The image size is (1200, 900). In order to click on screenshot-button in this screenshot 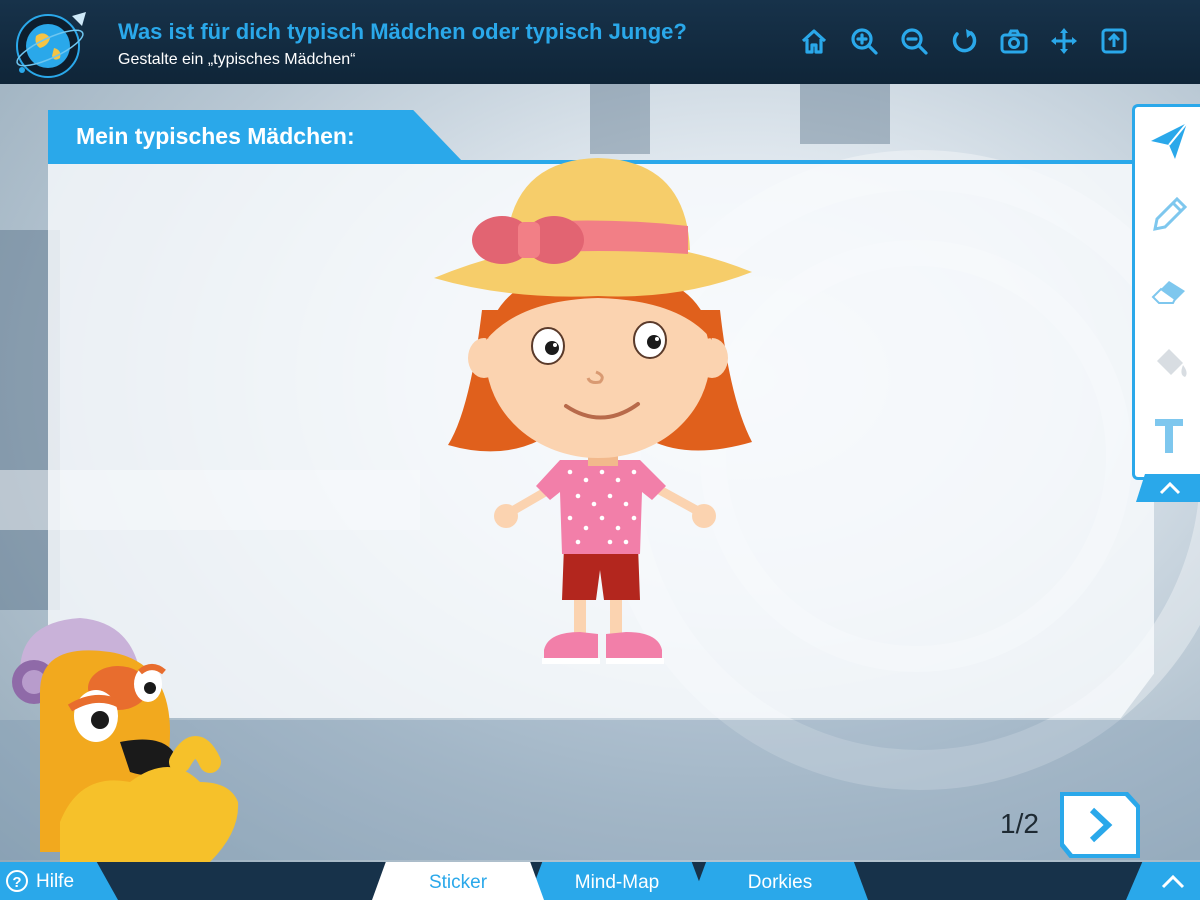, I will do `click(1014, 41)`.